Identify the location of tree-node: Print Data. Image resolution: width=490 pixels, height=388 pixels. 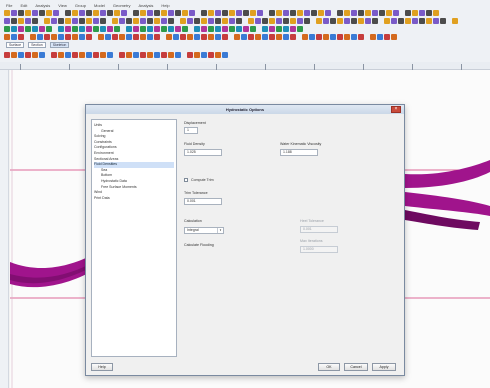
(134, 199).